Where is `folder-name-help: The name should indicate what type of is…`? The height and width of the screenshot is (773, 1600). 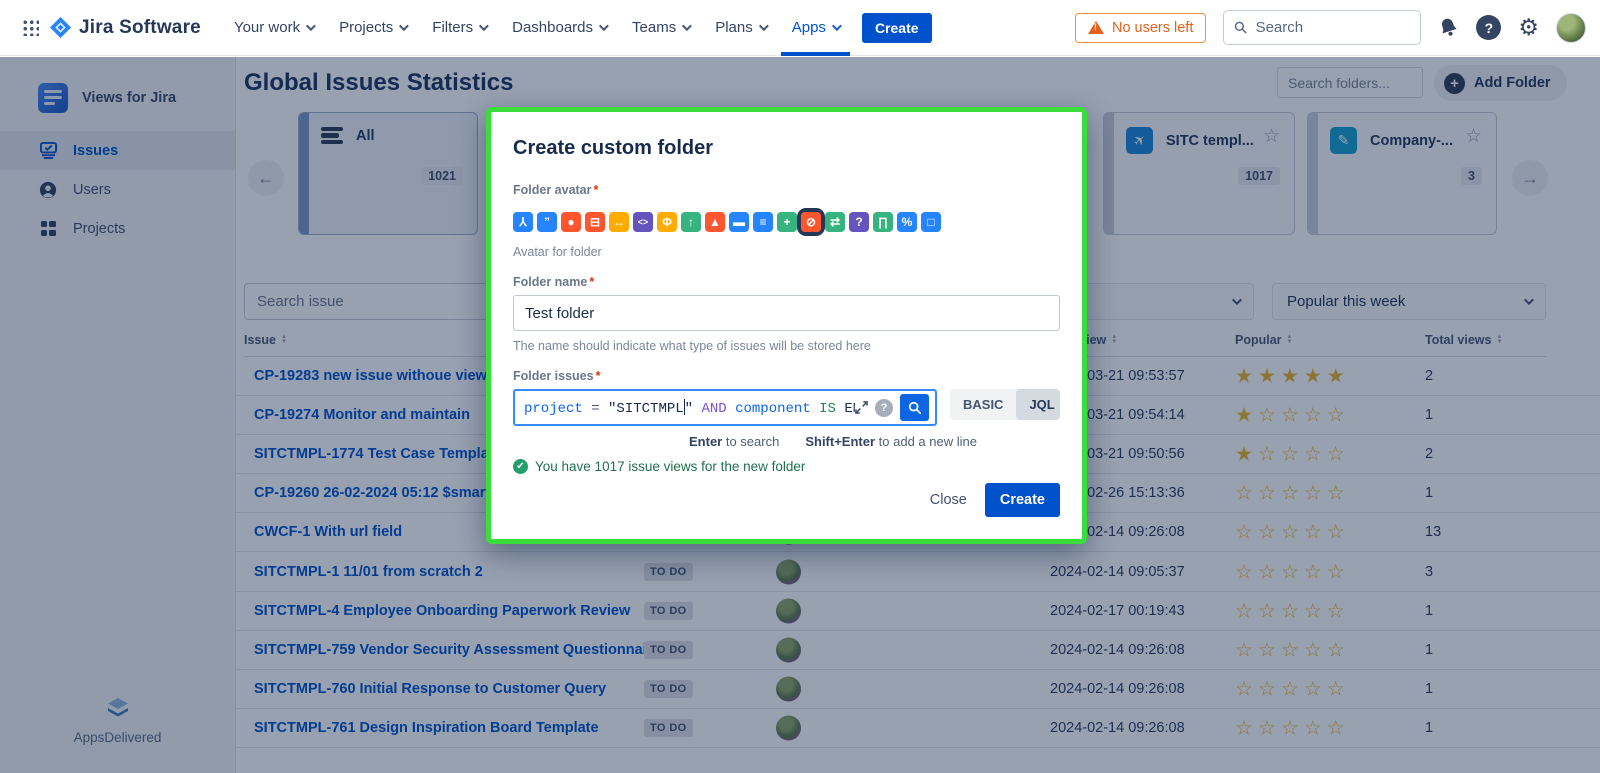 folder-name-help: The name should indicate what type of is… is located at coordinates (692, 346).